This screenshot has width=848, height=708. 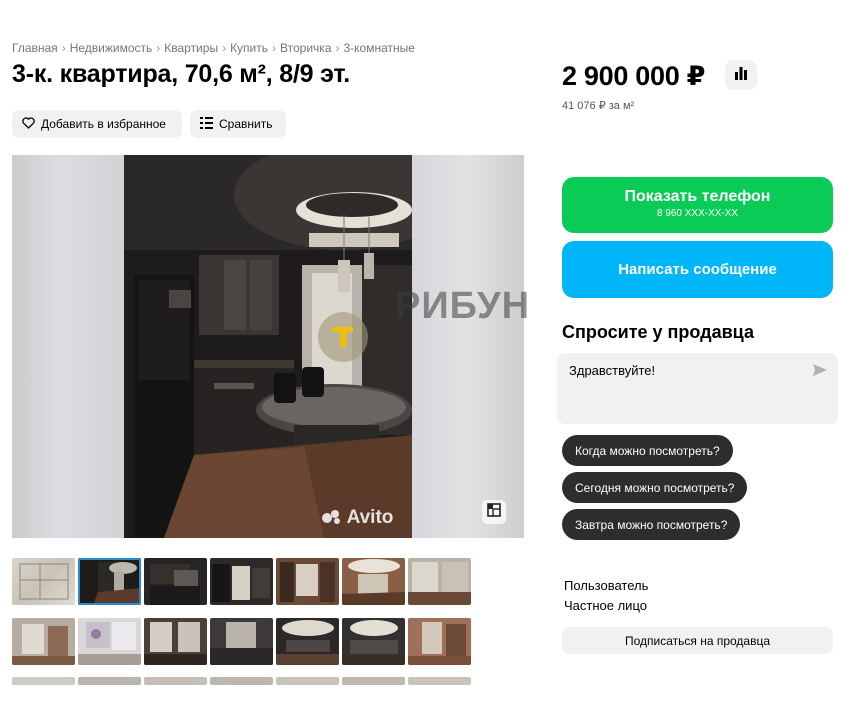 I want to click on quick-question-chip: Когда можно посмотреть?, so click(x=647, y=450).